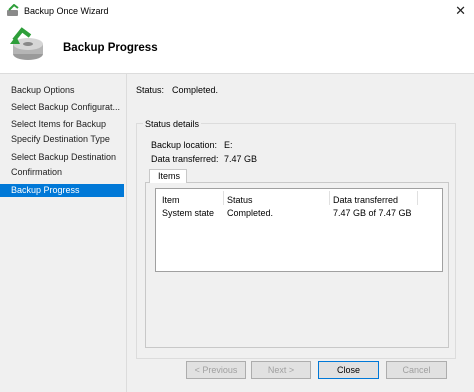  What do you see at coordinates (250, 213) in the screenshot?
I see `table-cell-status: Completed.` at bounding box center [250, 213].